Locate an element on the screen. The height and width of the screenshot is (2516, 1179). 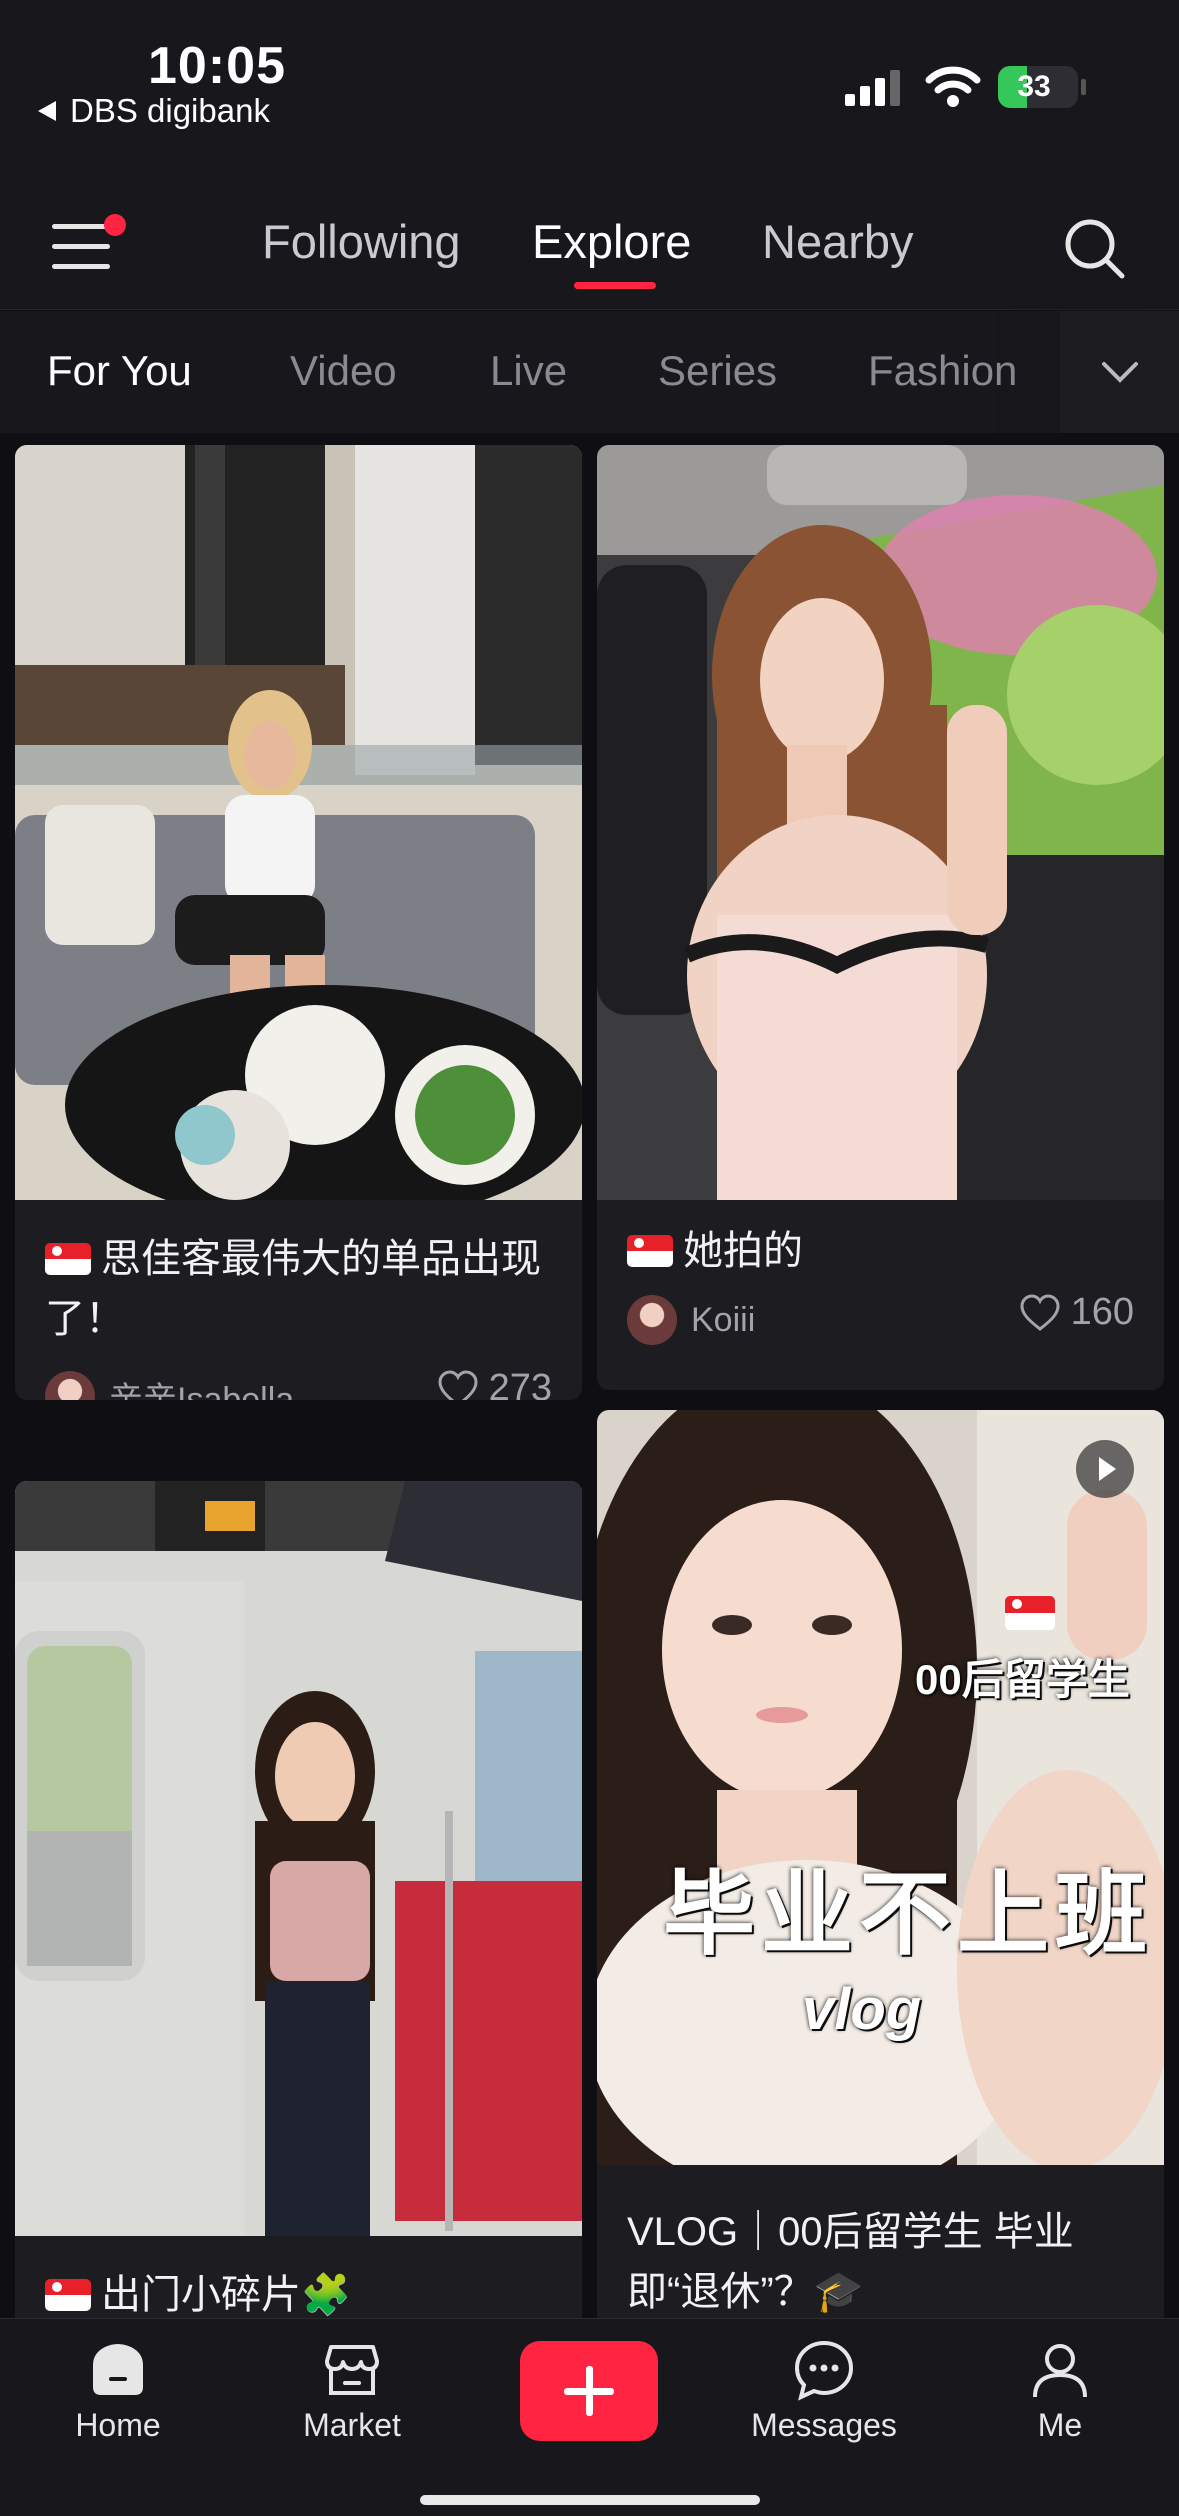
battery-level: 33 is located at coordinates (1034, 86).